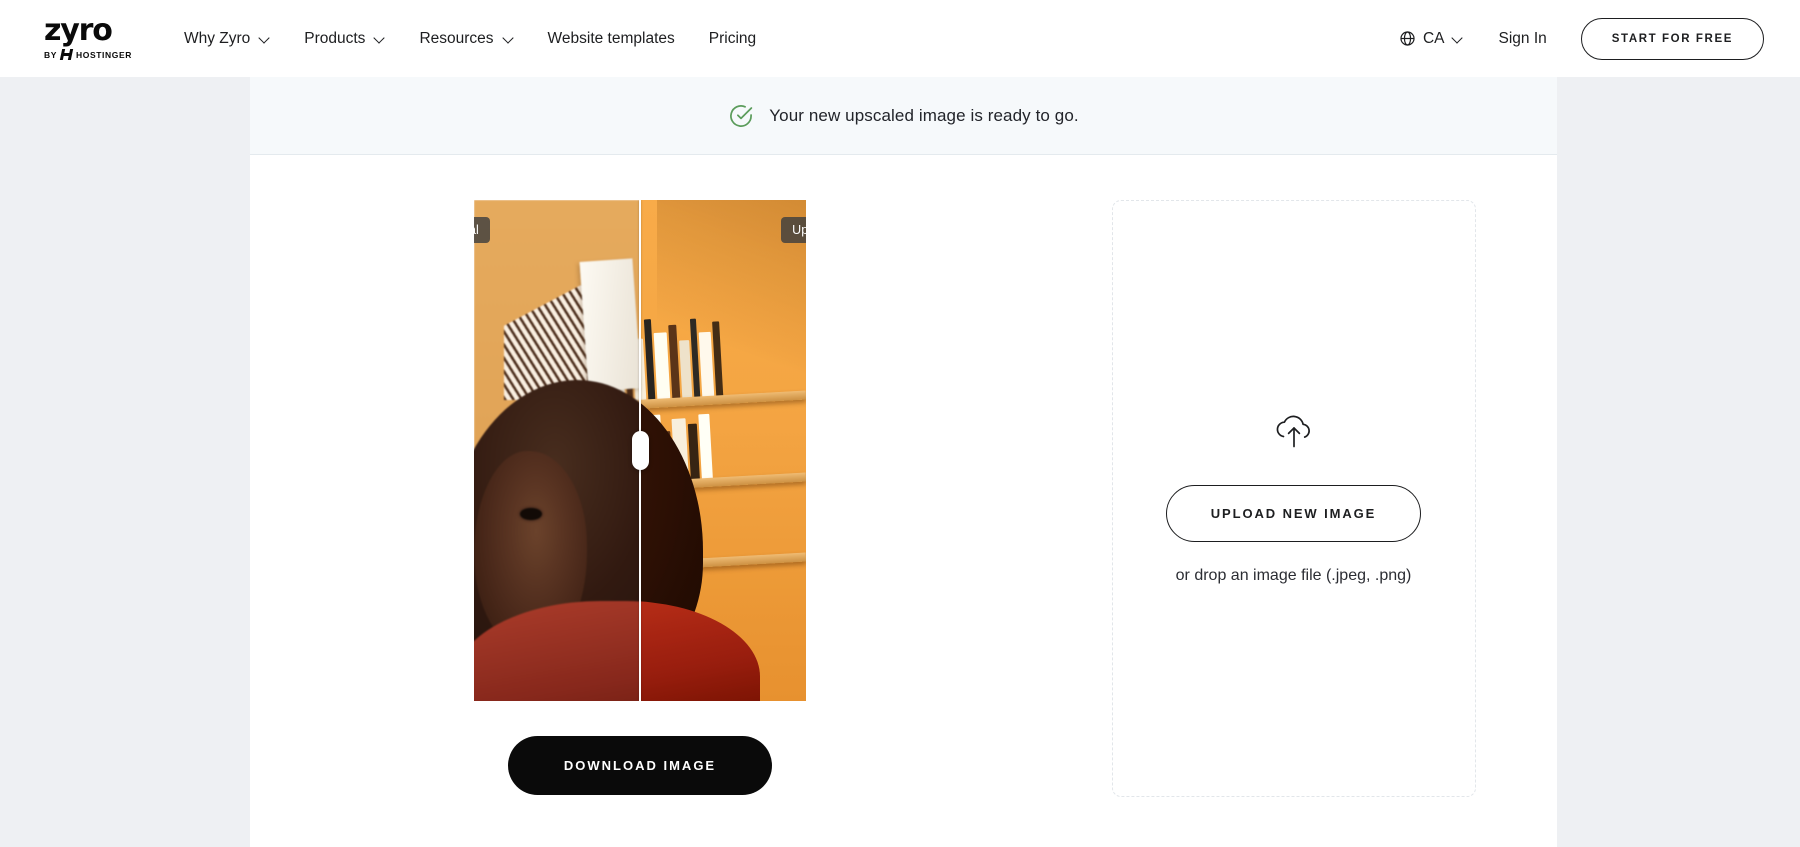 The height and width of the screenshot is (847, 1800). I want to click on status-banner: Your new upscaled image is ready to go., so click(903, 116).